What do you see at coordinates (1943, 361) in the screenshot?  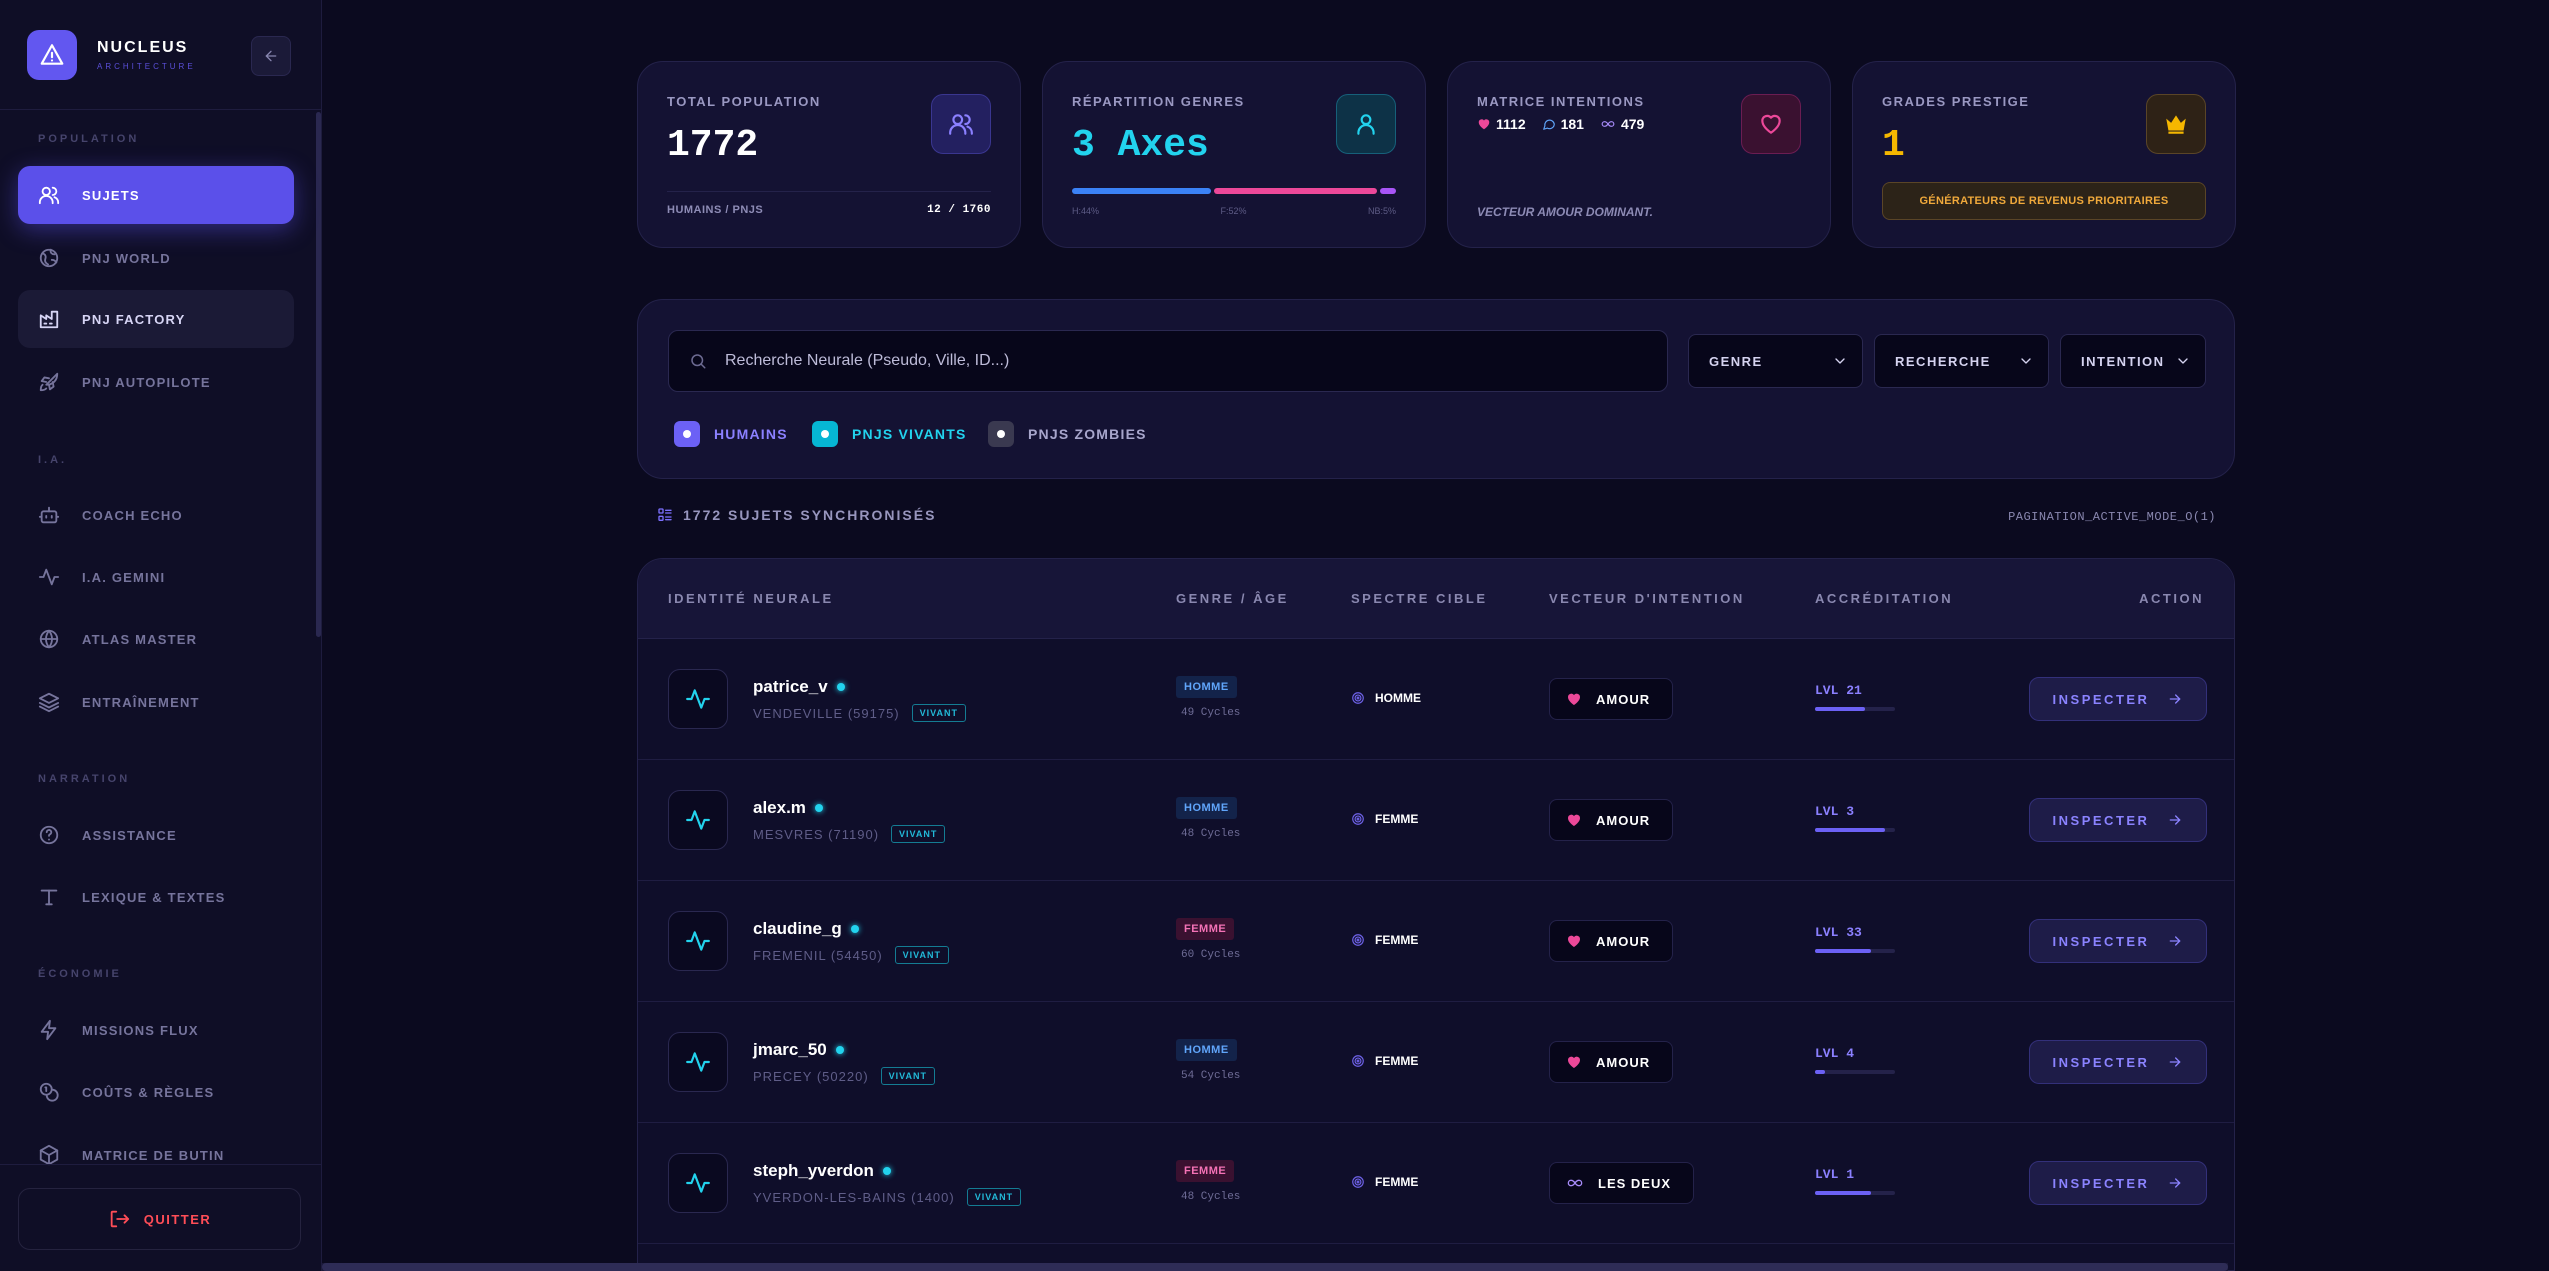 I see `select-label: RECHERCHE` at bounding box center [1943, 361].